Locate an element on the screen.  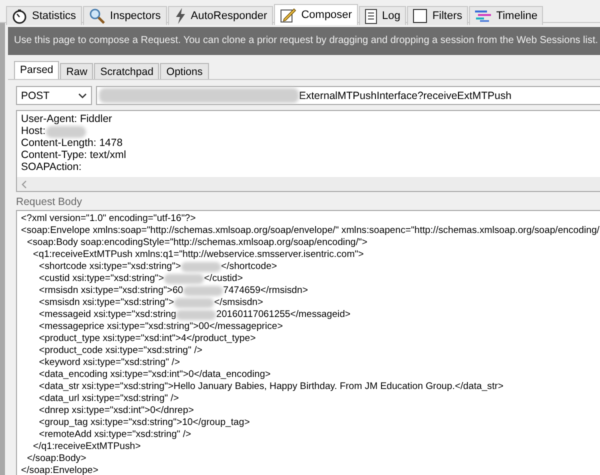
code-text: <?xml version="1.0" encoding="utf-16"?> is located at coordinates (108, 219).